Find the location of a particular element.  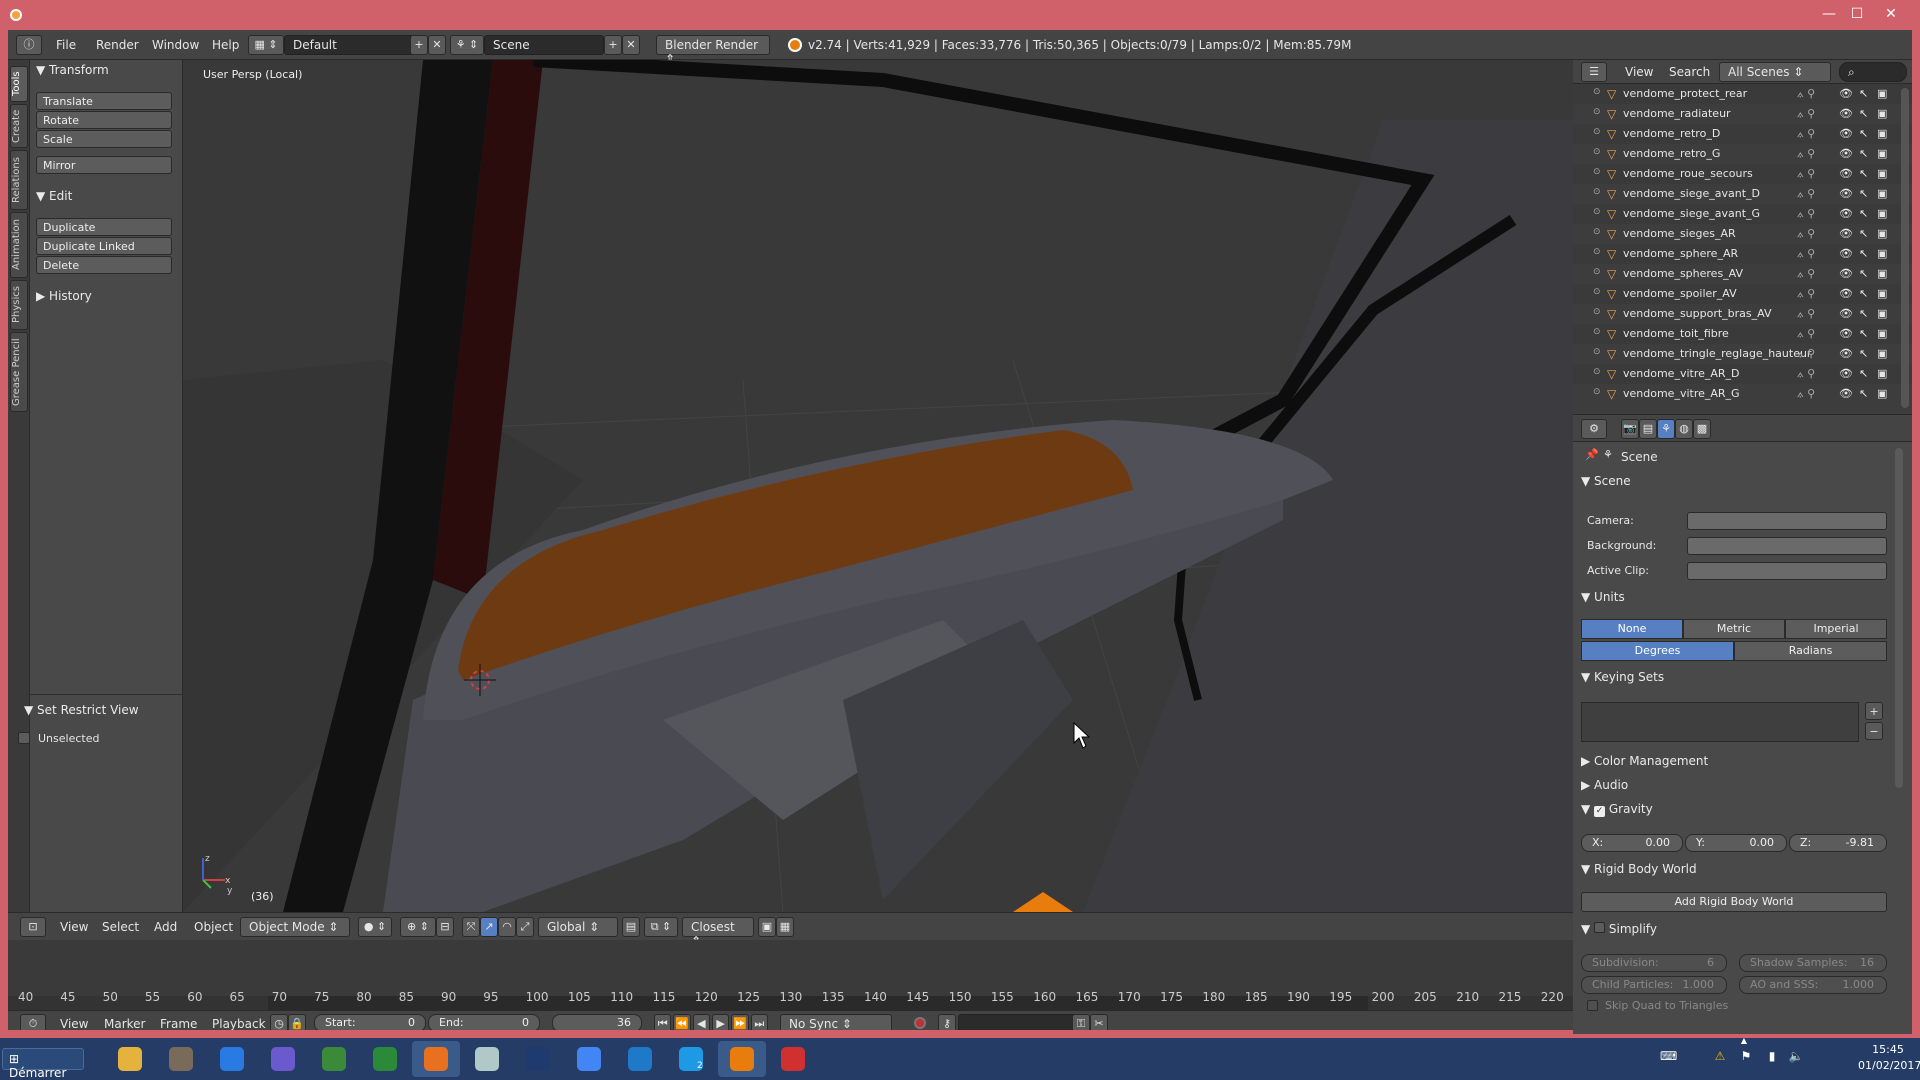

gravity-checkbox: ✓ is located at coordinates (1600, 811).